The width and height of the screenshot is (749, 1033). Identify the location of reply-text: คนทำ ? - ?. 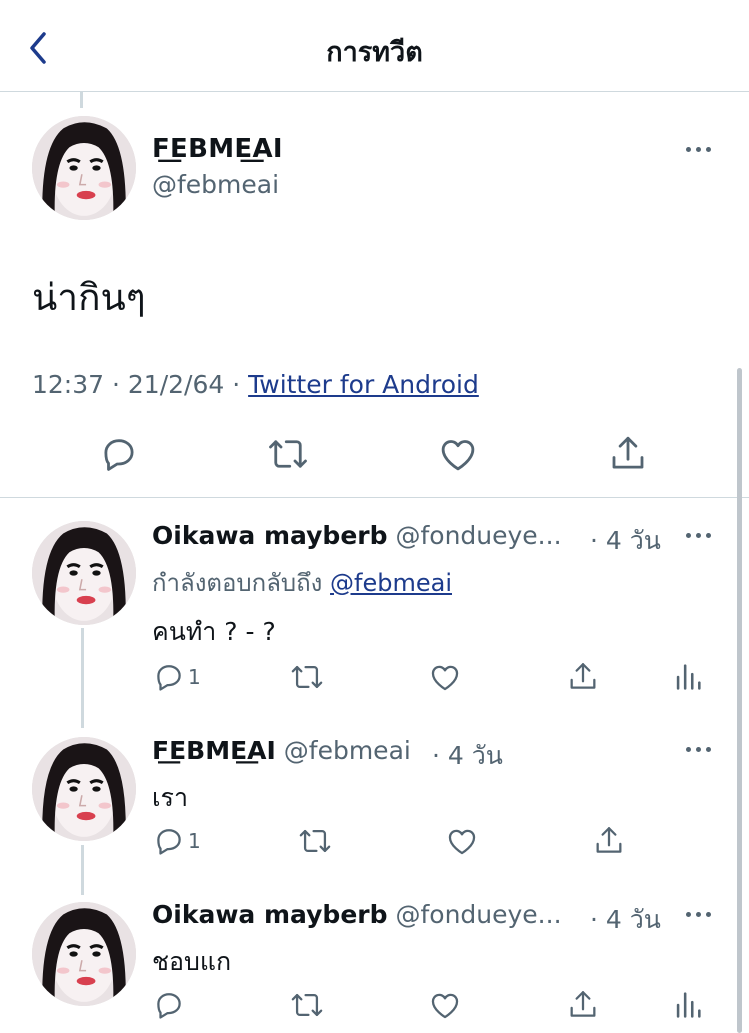
(214, 631).